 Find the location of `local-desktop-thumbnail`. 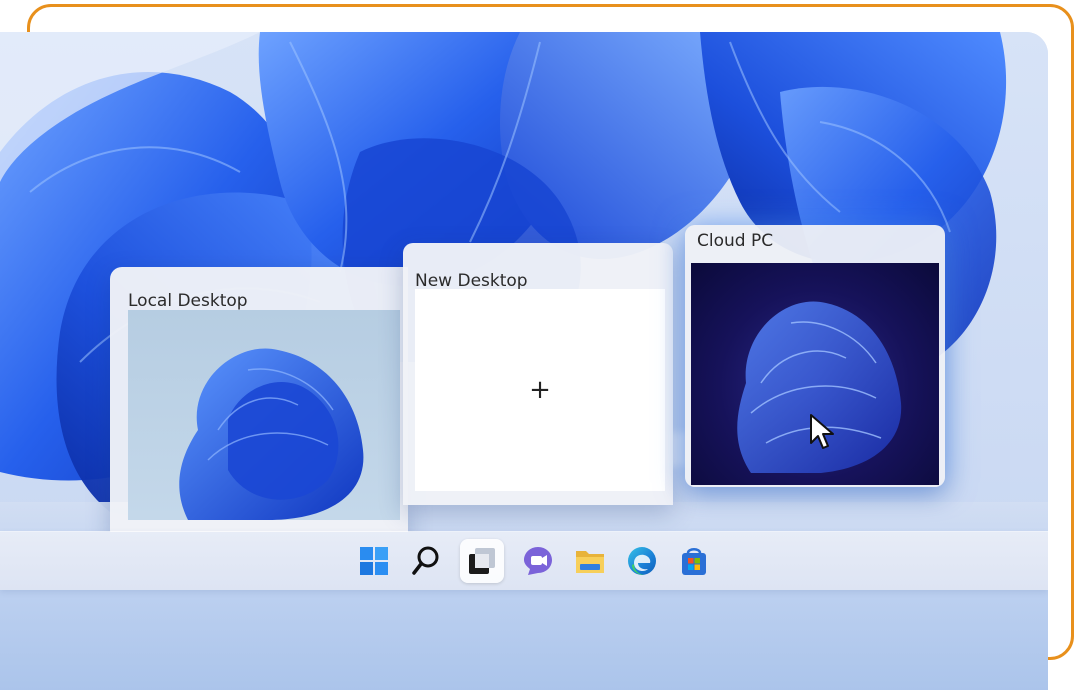

local-desktop-thumbnail is located at coordinates (264, 415).